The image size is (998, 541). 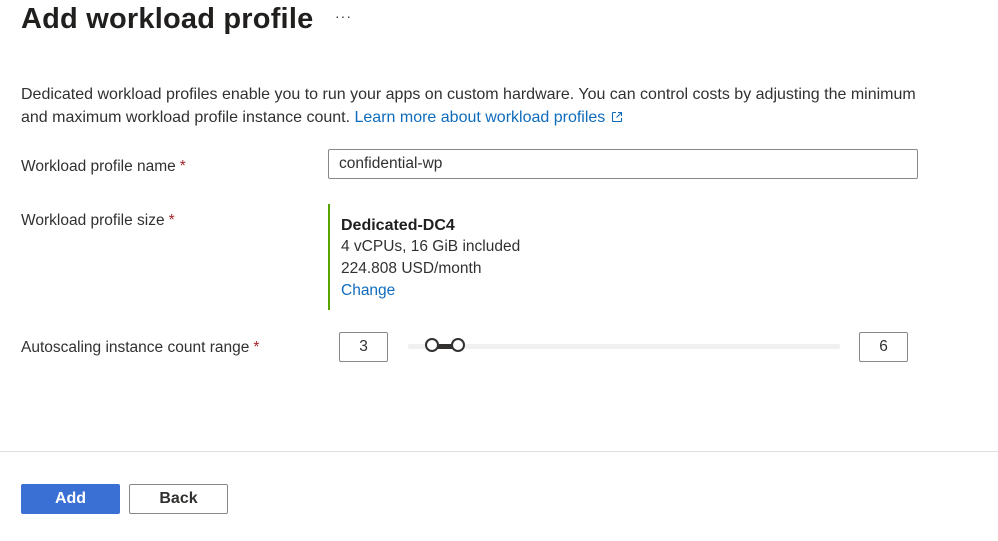 I want to click on page-title: Add workload profile, so click(x=167, y=19).